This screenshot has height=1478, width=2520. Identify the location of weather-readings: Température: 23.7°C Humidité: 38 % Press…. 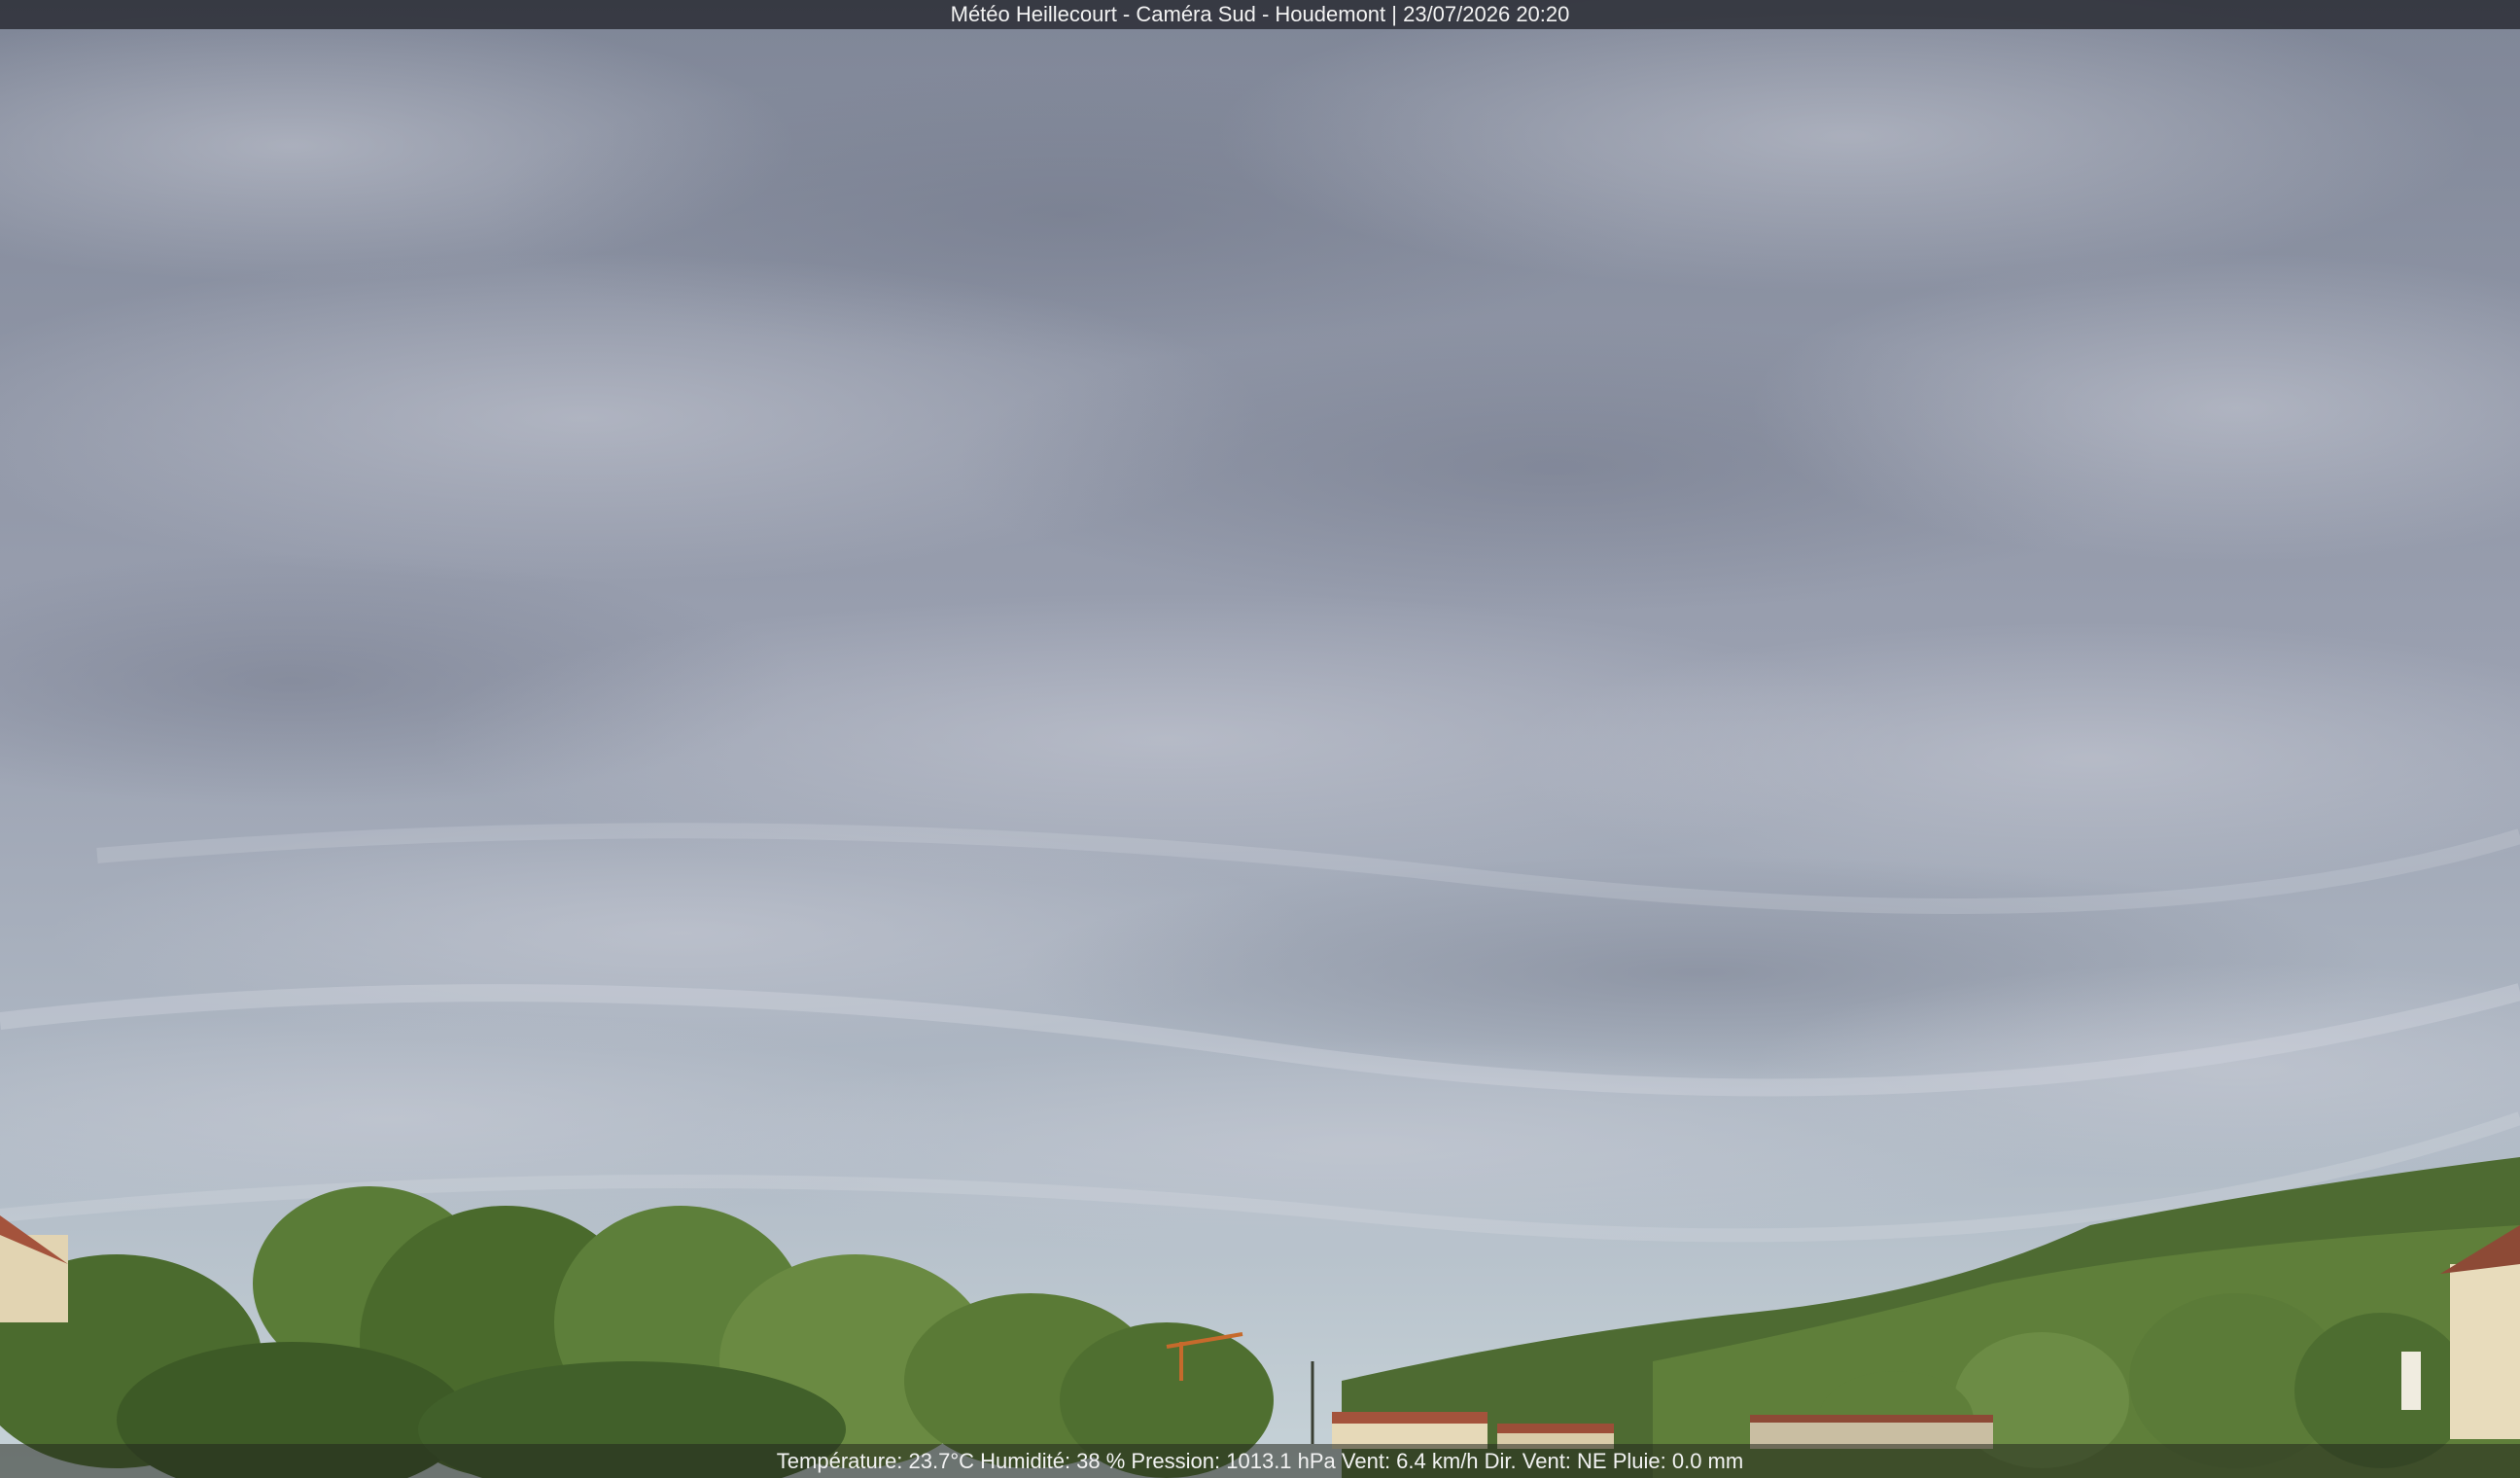
(1260, 1461).